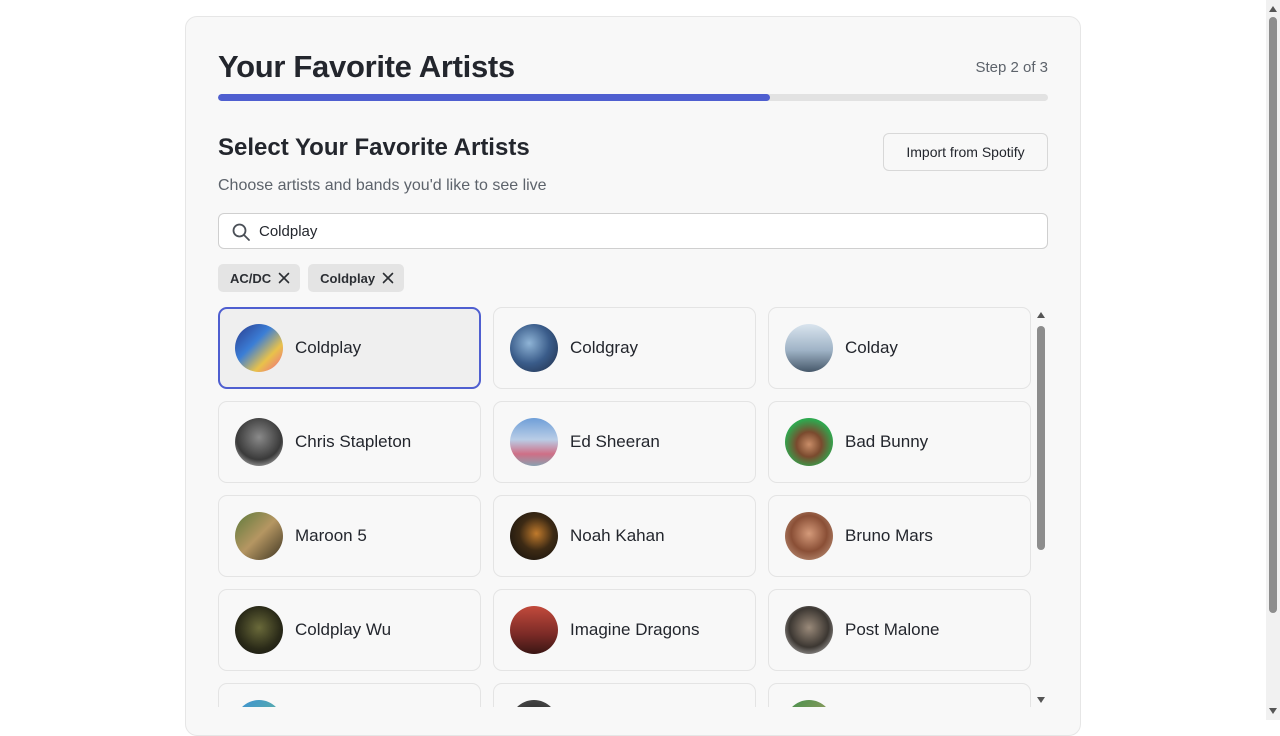 This screenshot has width=1280, height=736. Describe the element at coordinates (241, 232) in the screenshot. I see `search-icon` at that location.